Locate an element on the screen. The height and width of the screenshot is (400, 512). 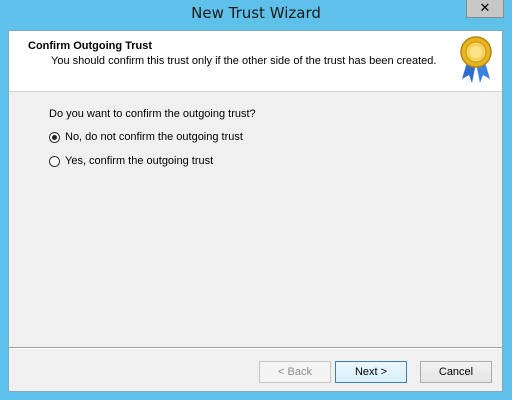
radio-label-yes: Yes, confirm the outgoing trust is located at coordinates (139, 161).